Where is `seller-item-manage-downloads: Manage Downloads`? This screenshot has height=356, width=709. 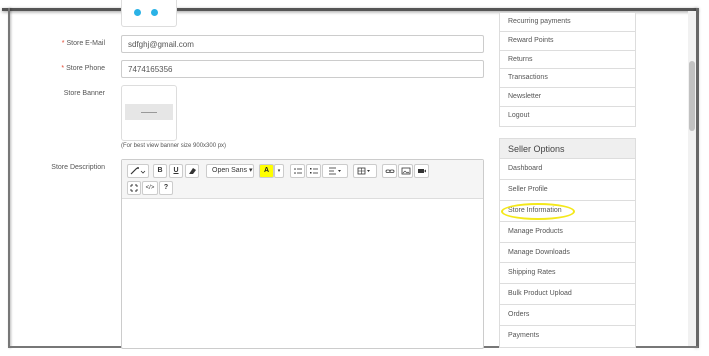 seller-item-manage-downloads: Manage Downloads is located at coordinates (567, 253).